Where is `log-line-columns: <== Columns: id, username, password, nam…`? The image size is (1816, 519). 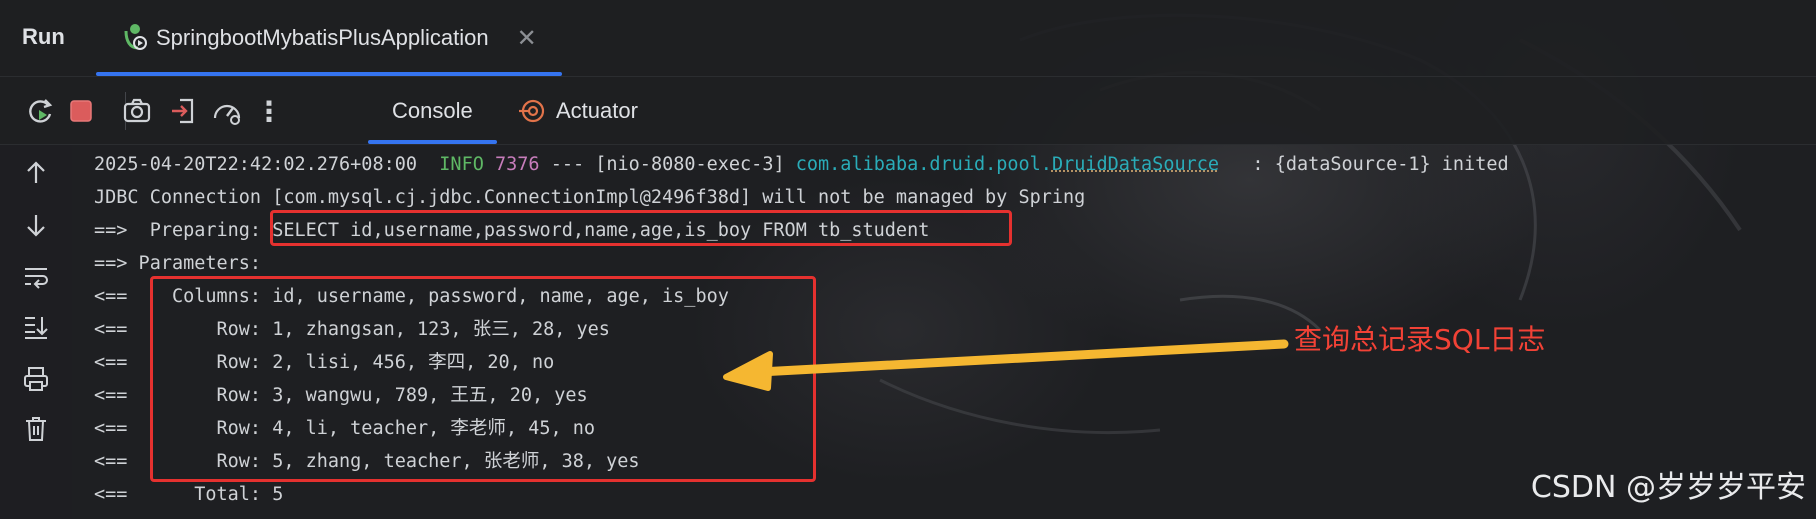
log-line-columns: <== Columns: id, username, password, nam… is located at coordinates (411, 296).